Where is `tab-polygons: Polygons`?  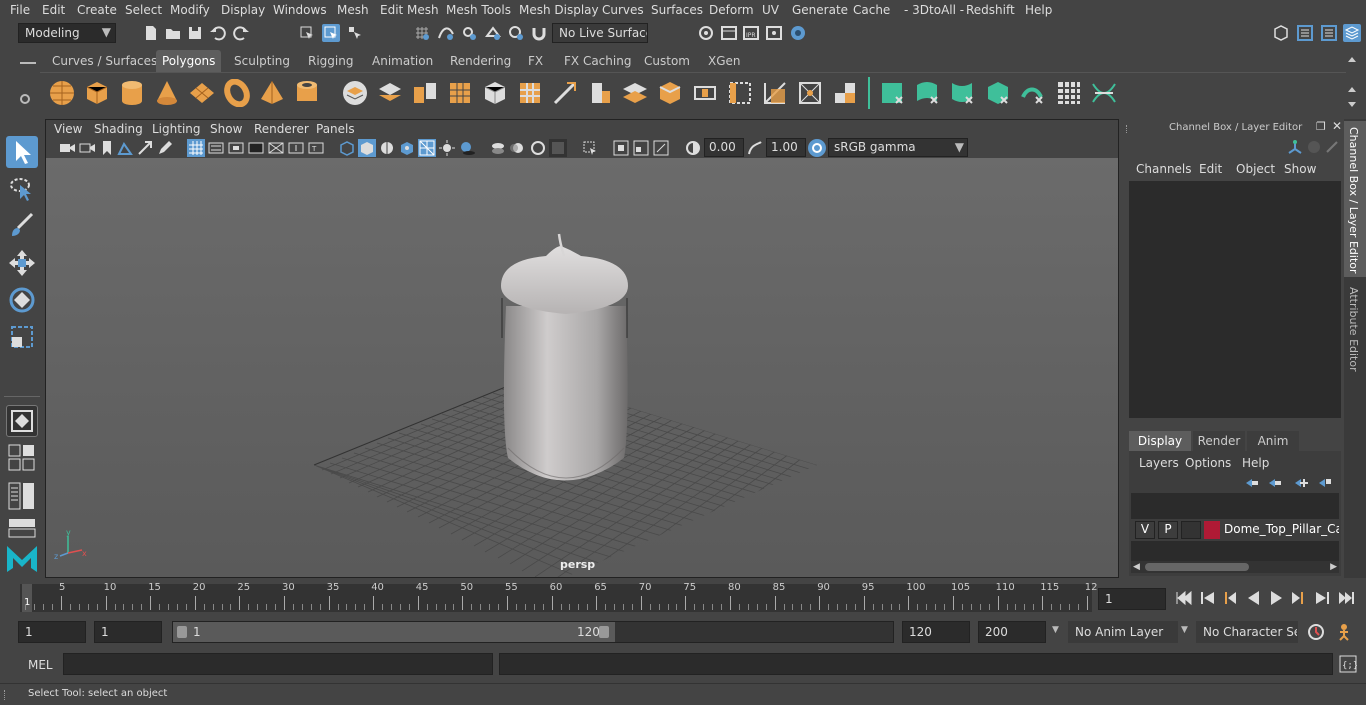 tab-polygons: Polygons is located at coordinates (189, 61).